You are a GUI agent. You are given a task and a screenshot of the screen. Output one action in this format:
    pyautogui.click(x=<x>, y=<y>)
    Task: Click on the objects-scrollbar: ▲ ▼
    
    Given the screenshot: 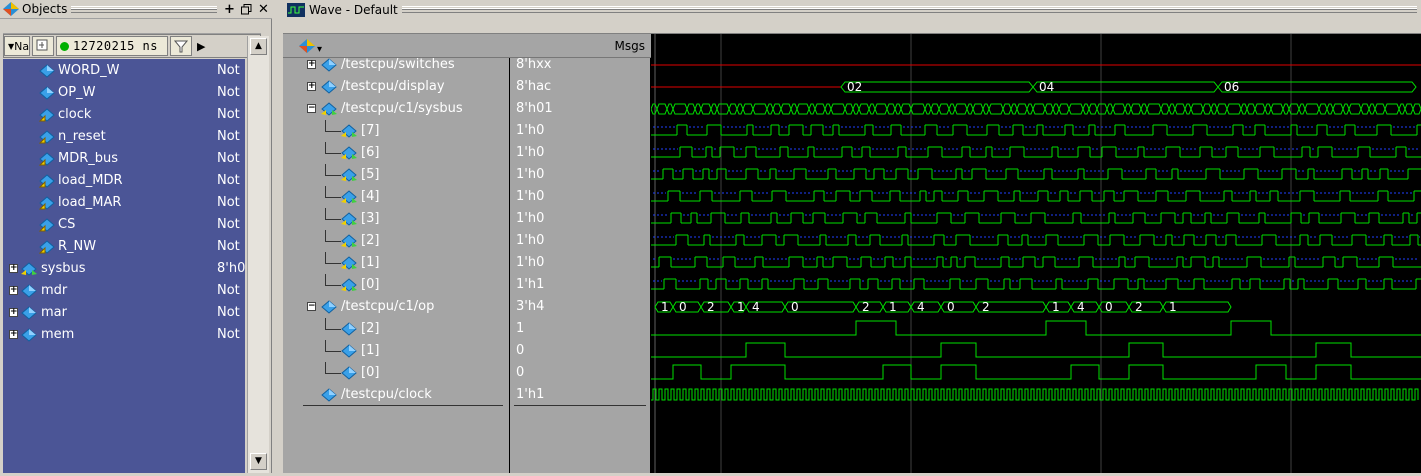 What is the action you would take?
    pyautogui.click(x=258, y=254)
    